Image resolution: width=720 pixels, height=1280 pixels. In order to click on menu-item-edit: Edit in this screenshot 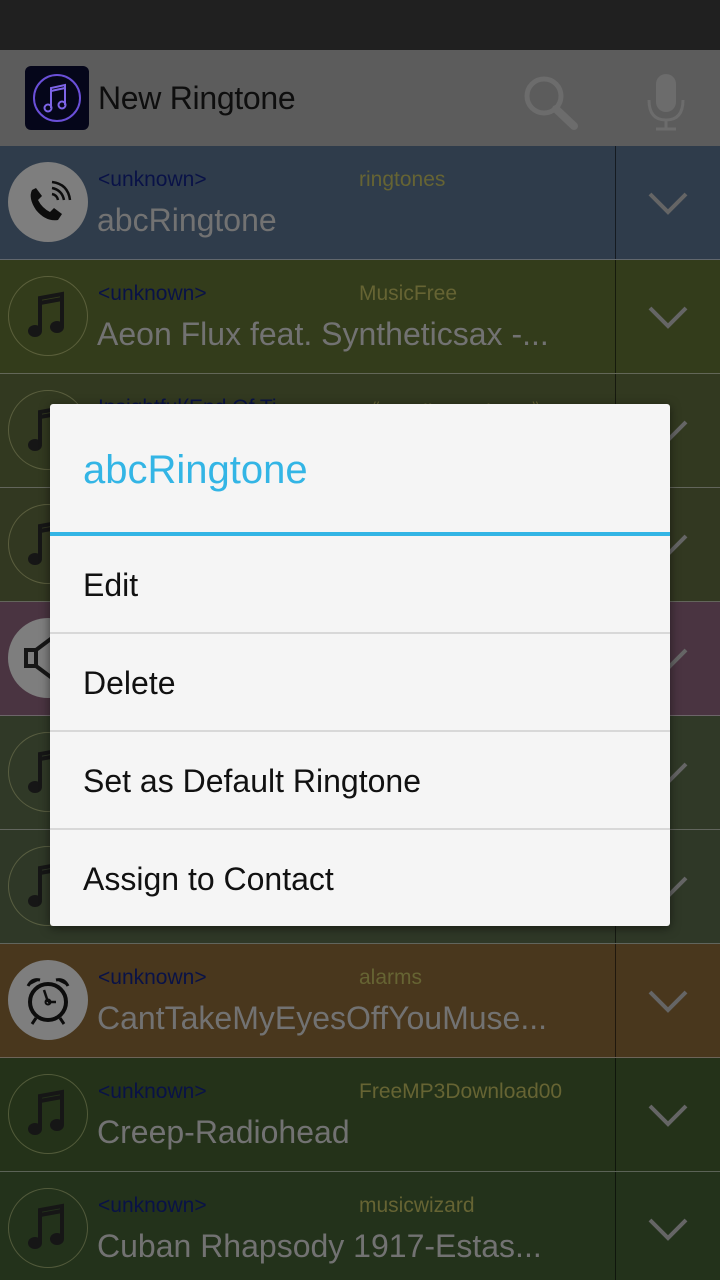, I will do `click(360, 585)`.